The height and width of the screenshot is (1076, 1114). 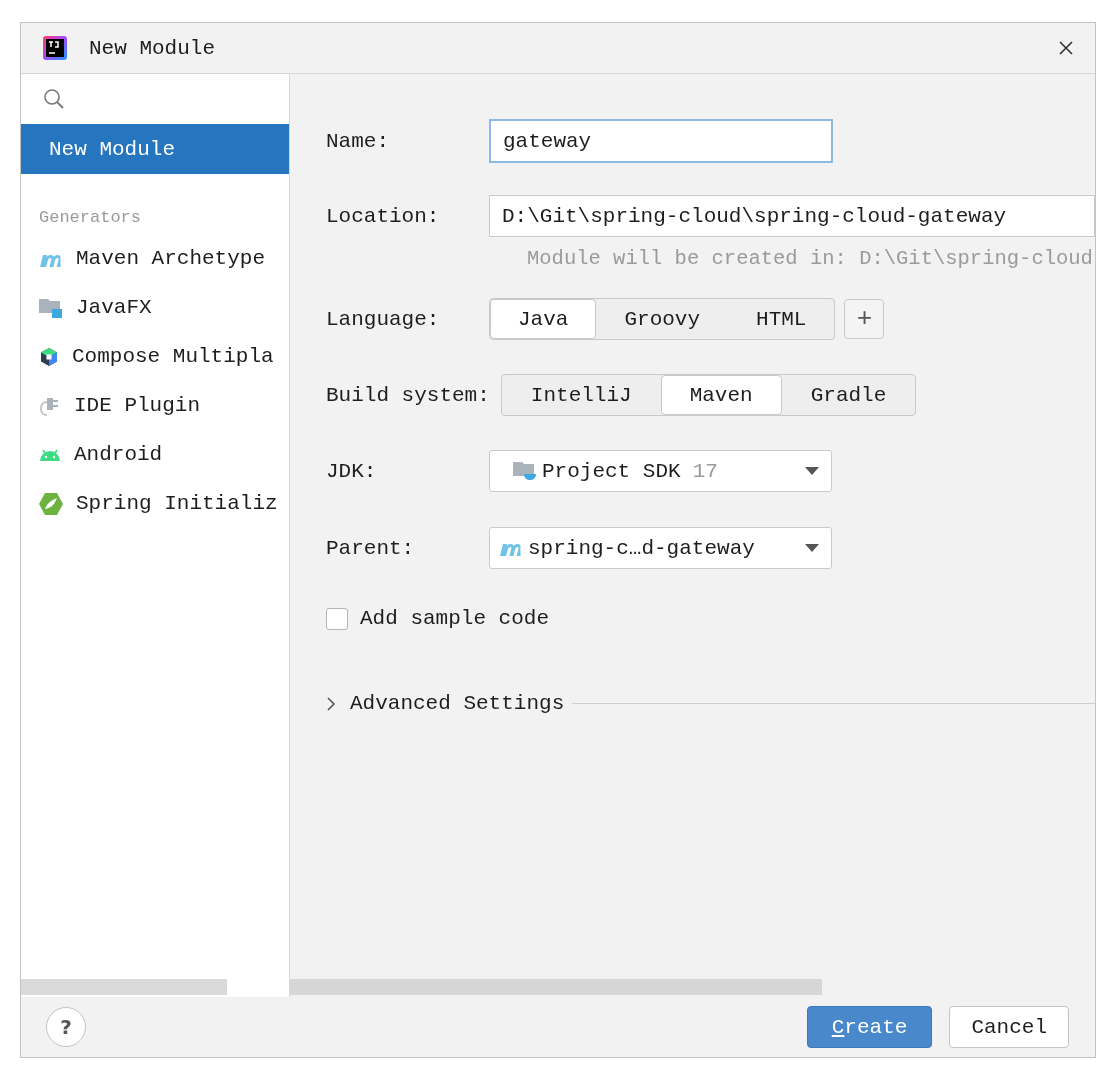 I want to click on generator-item: JavaFX, so click(x=114, y=307).